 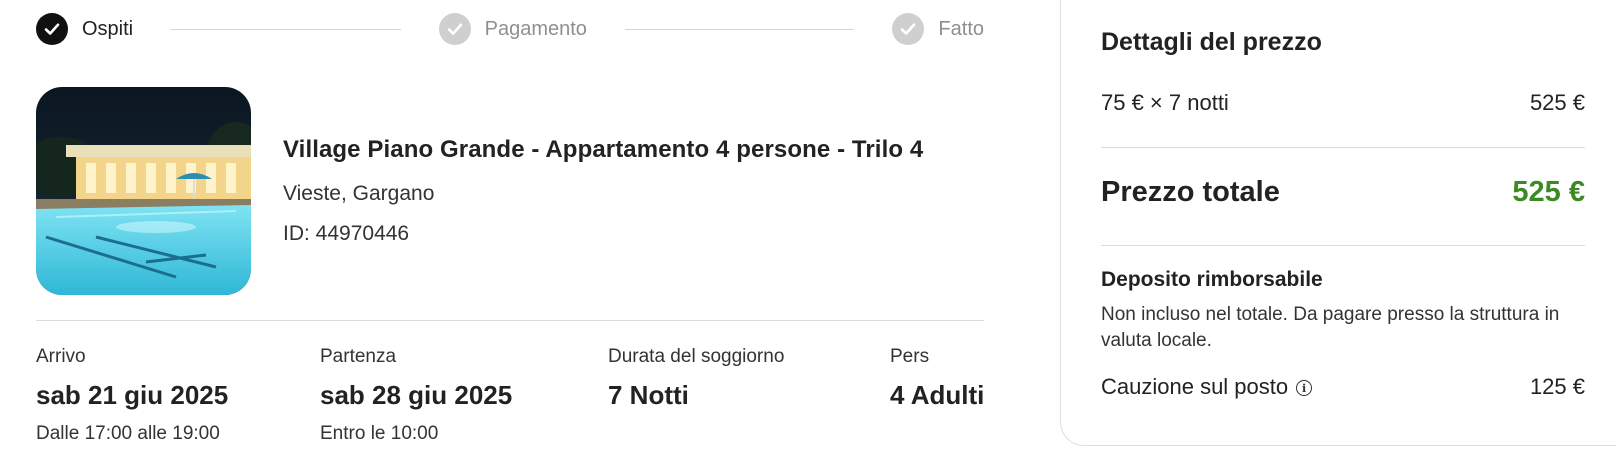 What do you see at coordinates (696, 356) in the screenshot?
I see `duration-label: Durata del soggiorno` at bounding box center [696, 356].